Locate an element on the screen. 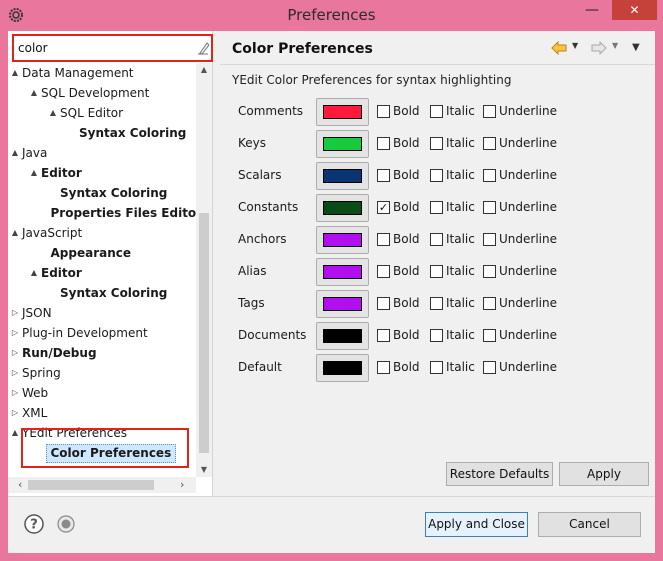  eraser-icon is located at coordinates (203, 48).